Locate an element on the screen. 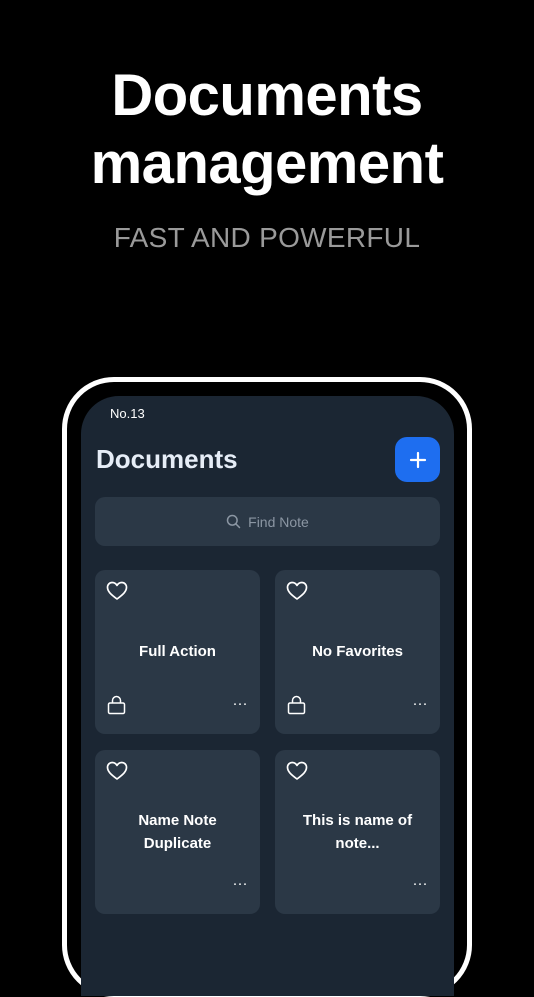 This screenshot has width=534, height=997. note-card: No Favorites ··· is located at coordinates (357, 652).